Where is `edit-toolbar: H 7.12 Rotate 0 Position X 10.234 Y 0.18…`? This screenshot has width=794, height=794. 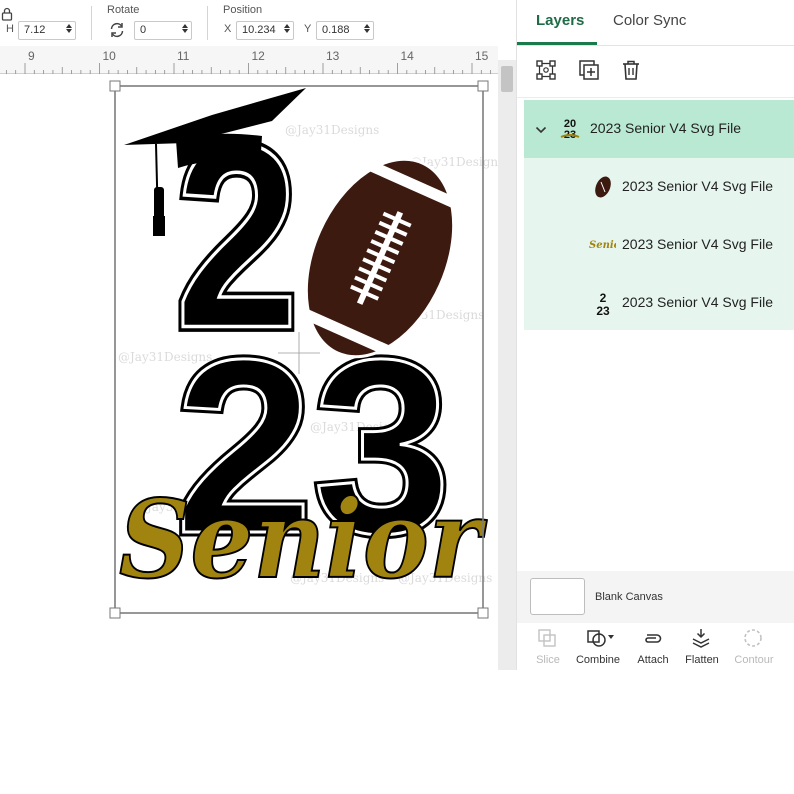
edit-toolbar: H 7.12 Rotate 0 Position X 10.234 Y 0.18… is located at coordinates (258, 23).